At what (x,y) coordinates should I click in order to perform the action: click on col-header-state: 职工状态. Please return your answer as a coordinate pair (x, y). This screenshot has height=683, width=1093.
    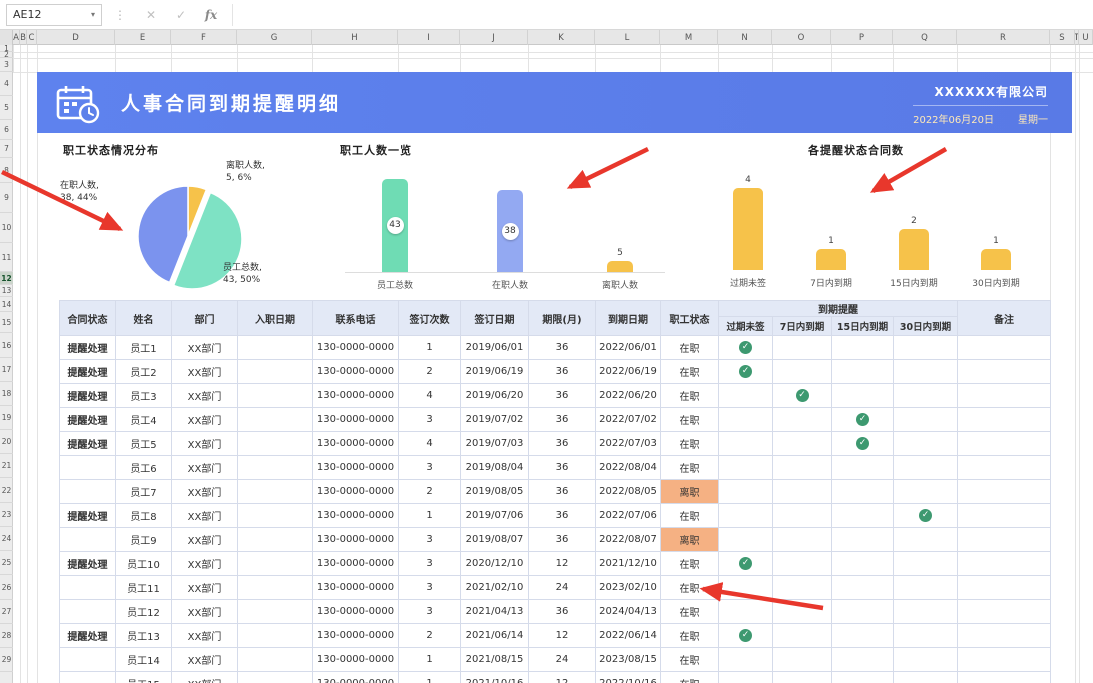
    Looking at the image, I should click on (689, 318).